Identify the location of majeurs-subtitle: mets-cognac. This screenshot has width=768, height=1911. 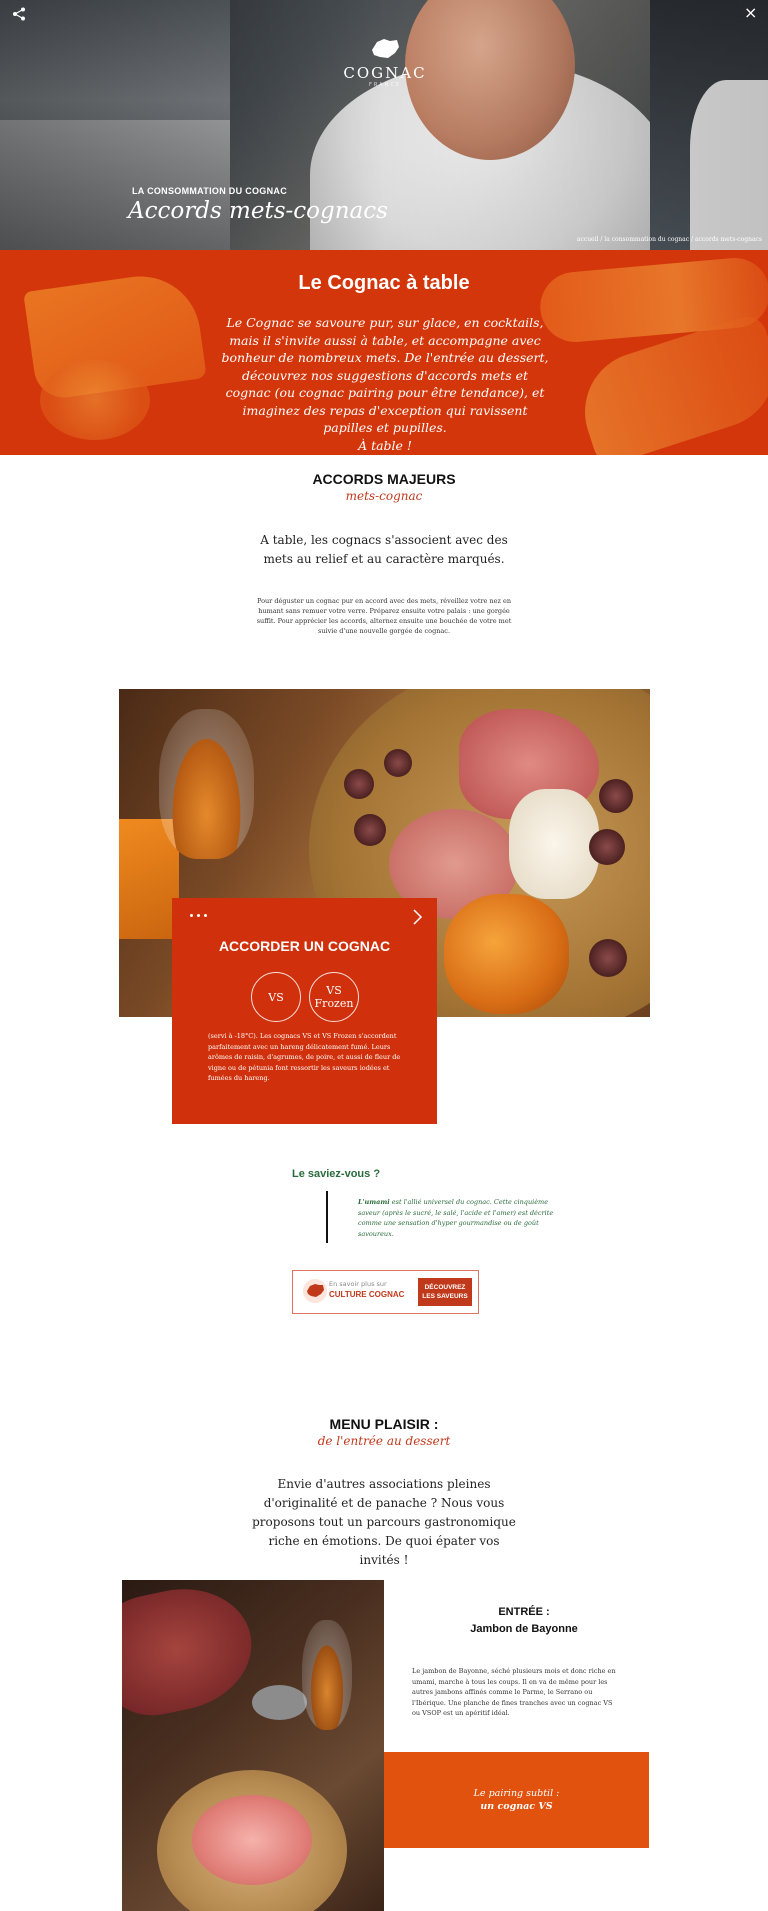
(384, 496).